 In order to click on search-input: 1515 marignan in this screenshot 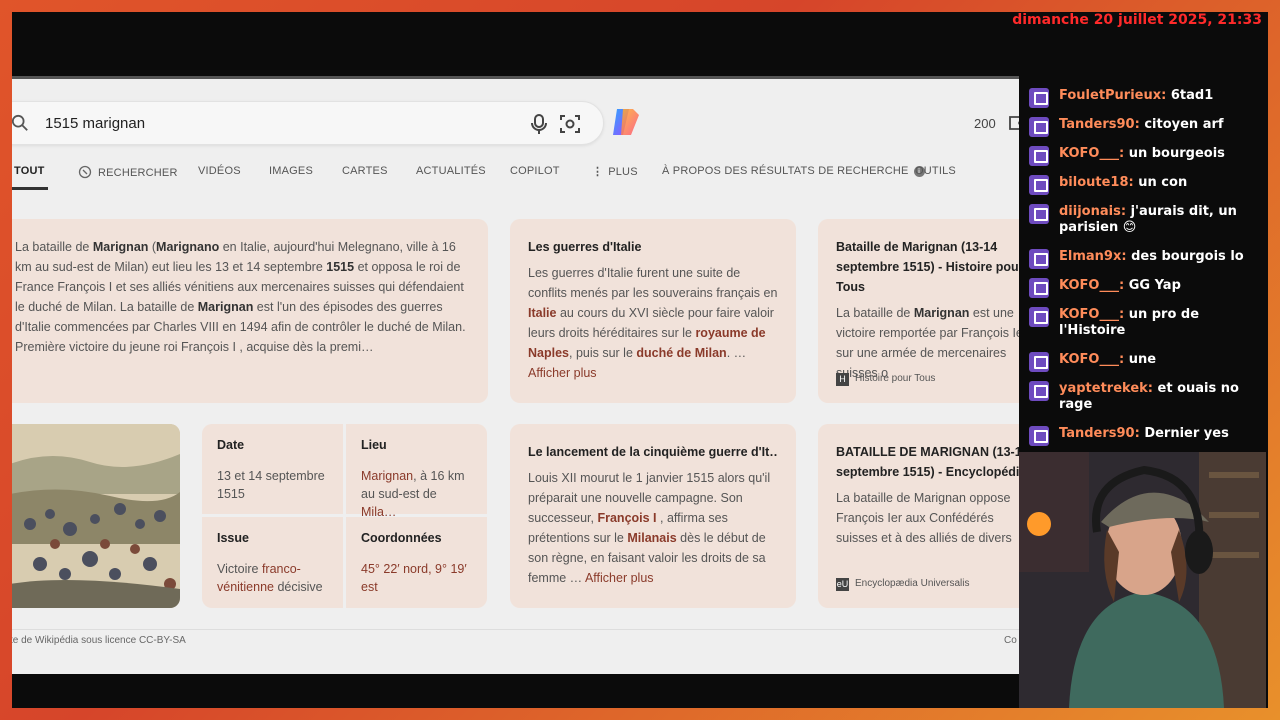, I will do `click(95, 123)`.